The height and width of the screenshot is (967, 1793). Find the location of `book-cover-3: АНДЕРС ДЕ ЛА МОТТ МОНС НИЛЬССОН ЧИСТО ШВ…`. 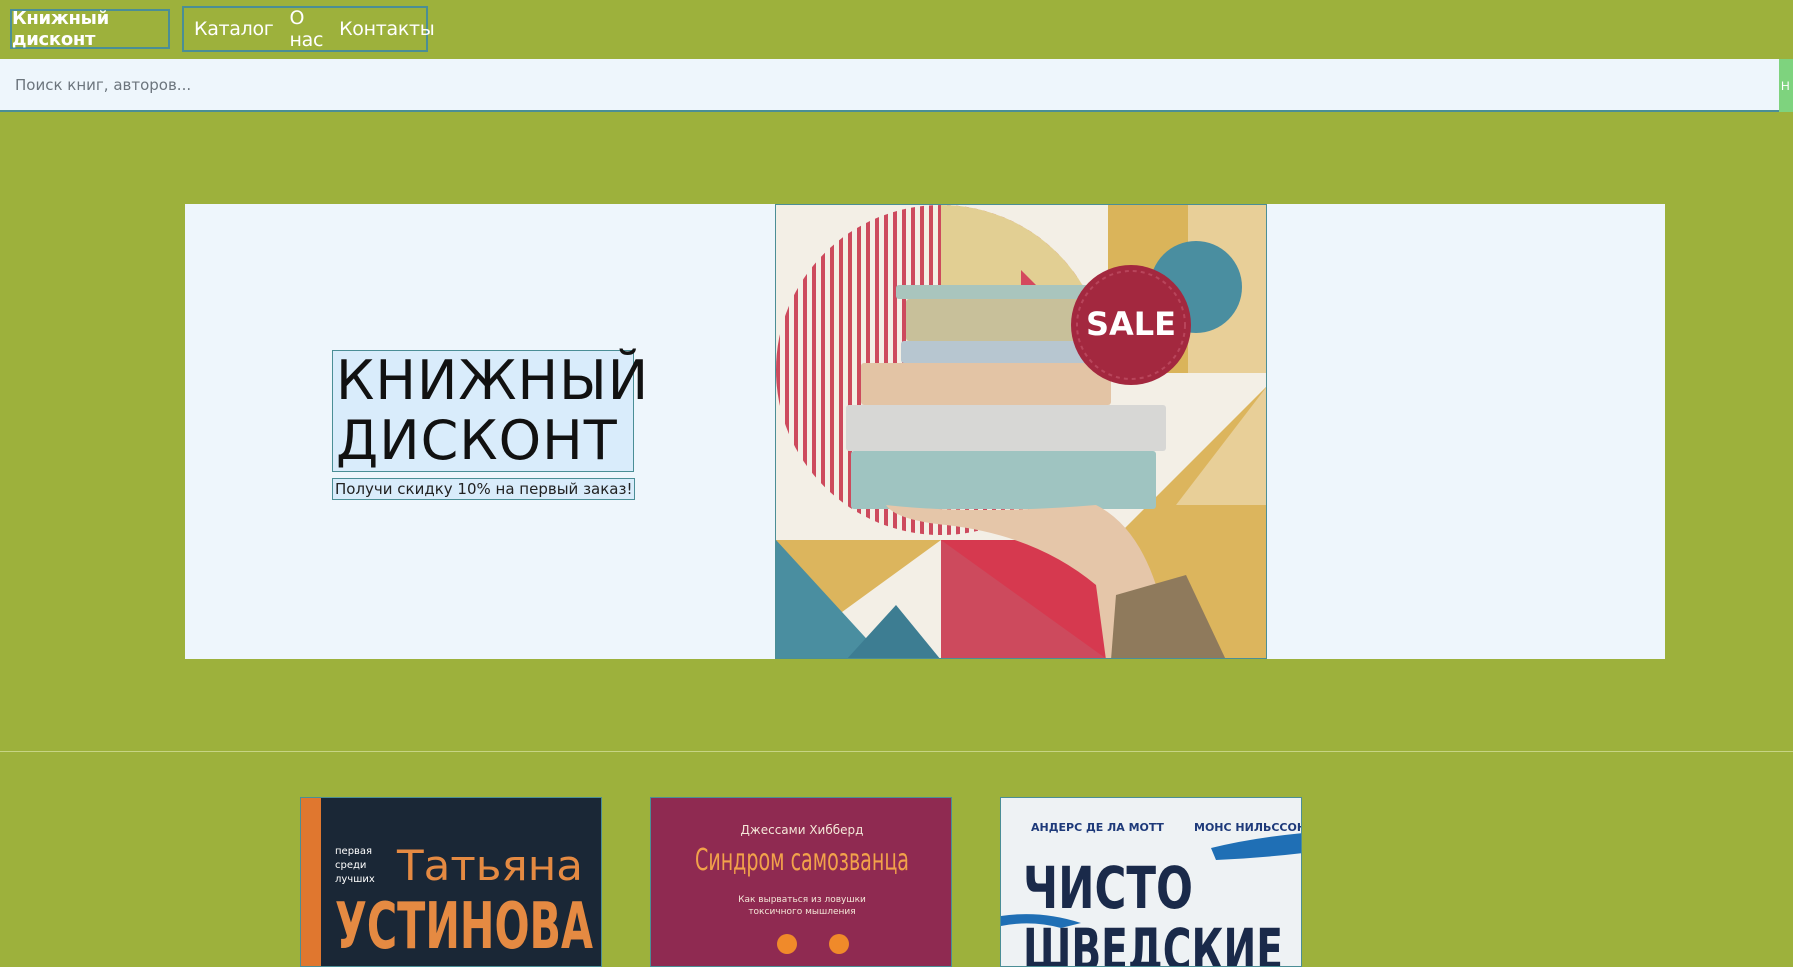

book-cover-3: АНДЕРС ДЕ ЛА МОТТ МОНС НИЛЬССОН ЧИСТО ШВ… is located at coordinates (1151, 882).